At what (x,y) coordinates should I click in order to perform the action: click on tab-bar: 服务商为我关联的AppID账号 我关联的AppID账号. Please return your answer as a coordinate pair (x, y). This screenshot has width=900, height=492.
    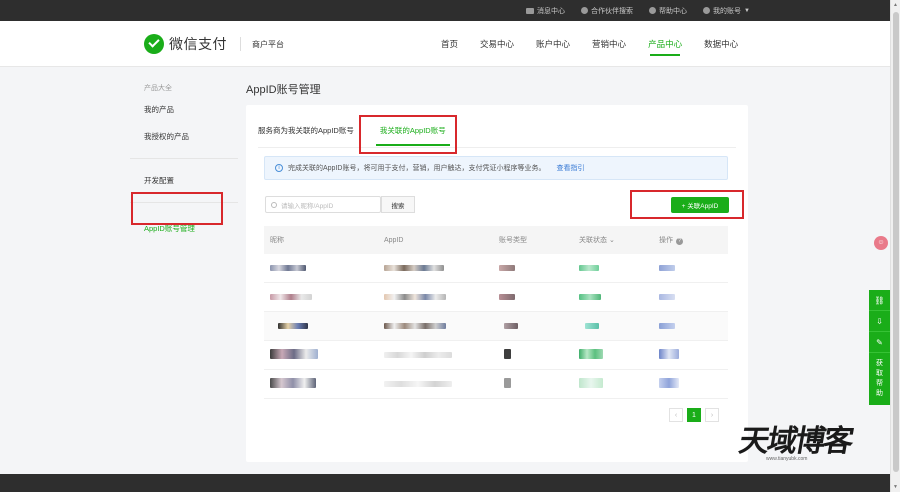
    Looking at the image, I should click on (354, 132).